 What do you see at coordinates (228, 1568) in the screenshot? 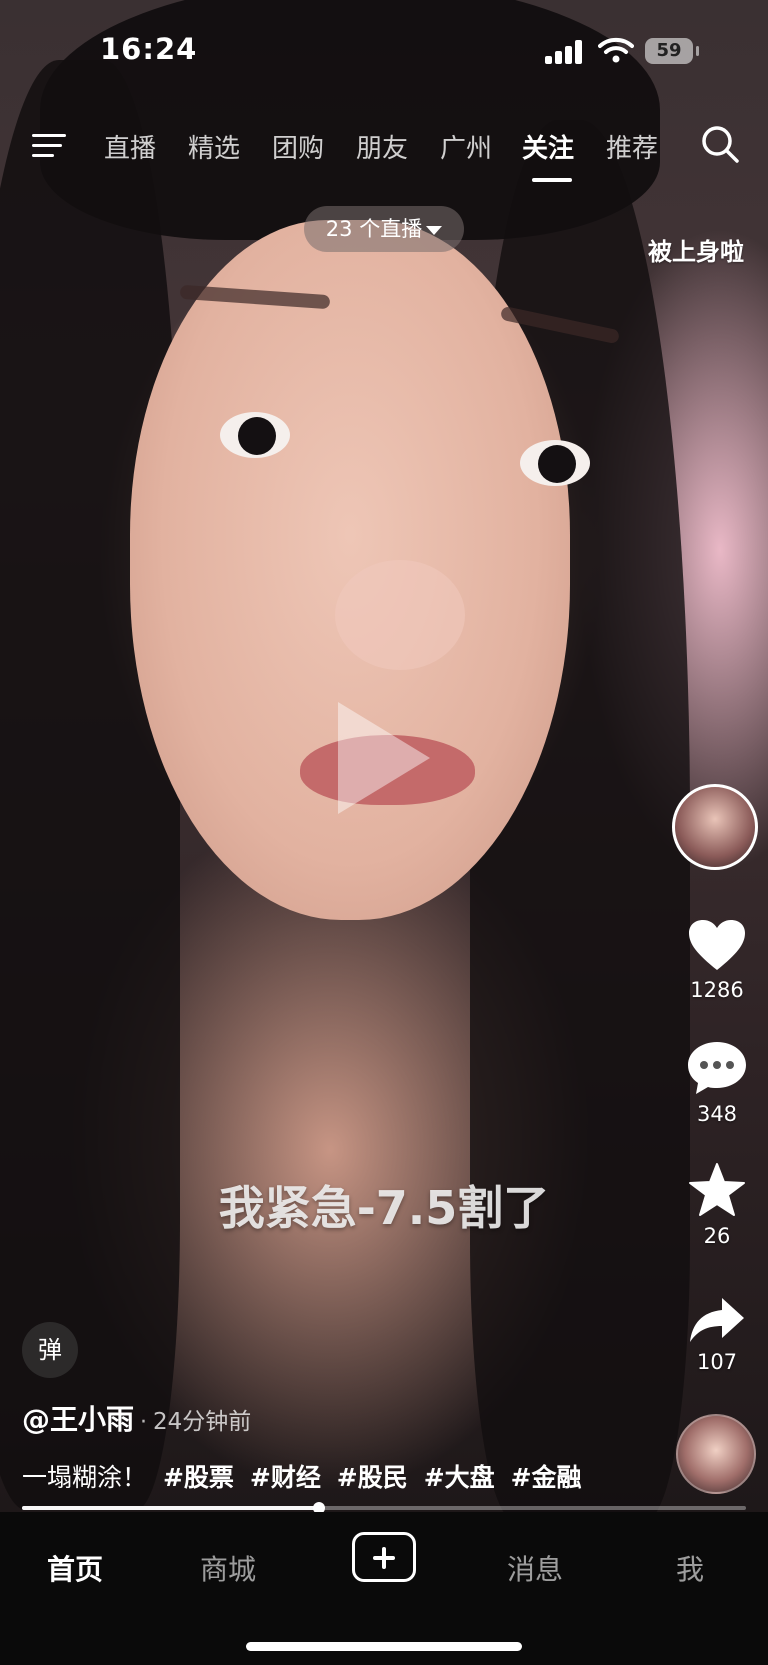
I see `tab-mall: 商城` at bounding box center [228, 1568].